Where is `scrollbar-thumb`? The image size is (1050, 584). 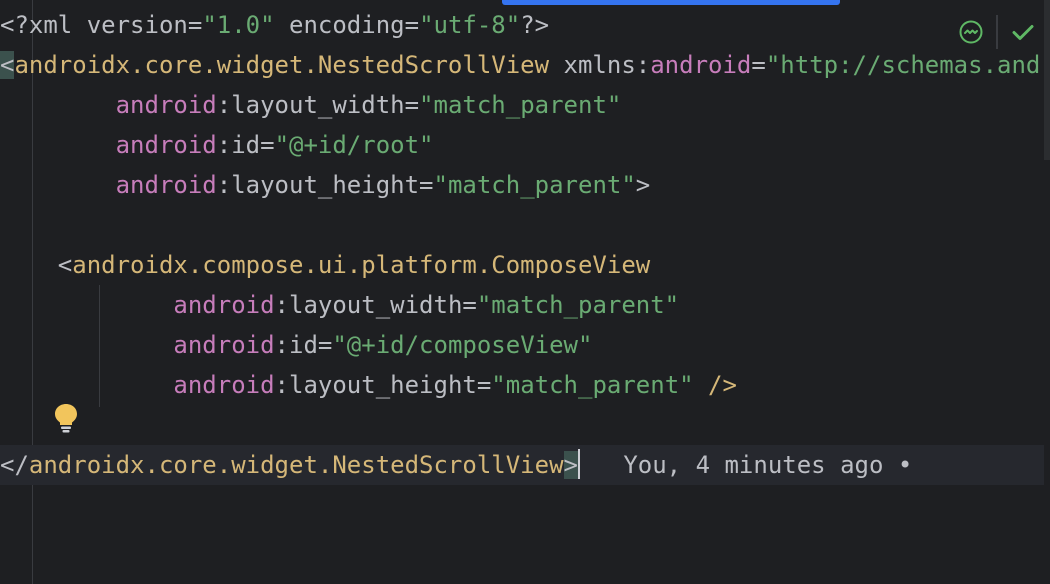
scrollbar-thumb is located at coordinates (1047, 80).